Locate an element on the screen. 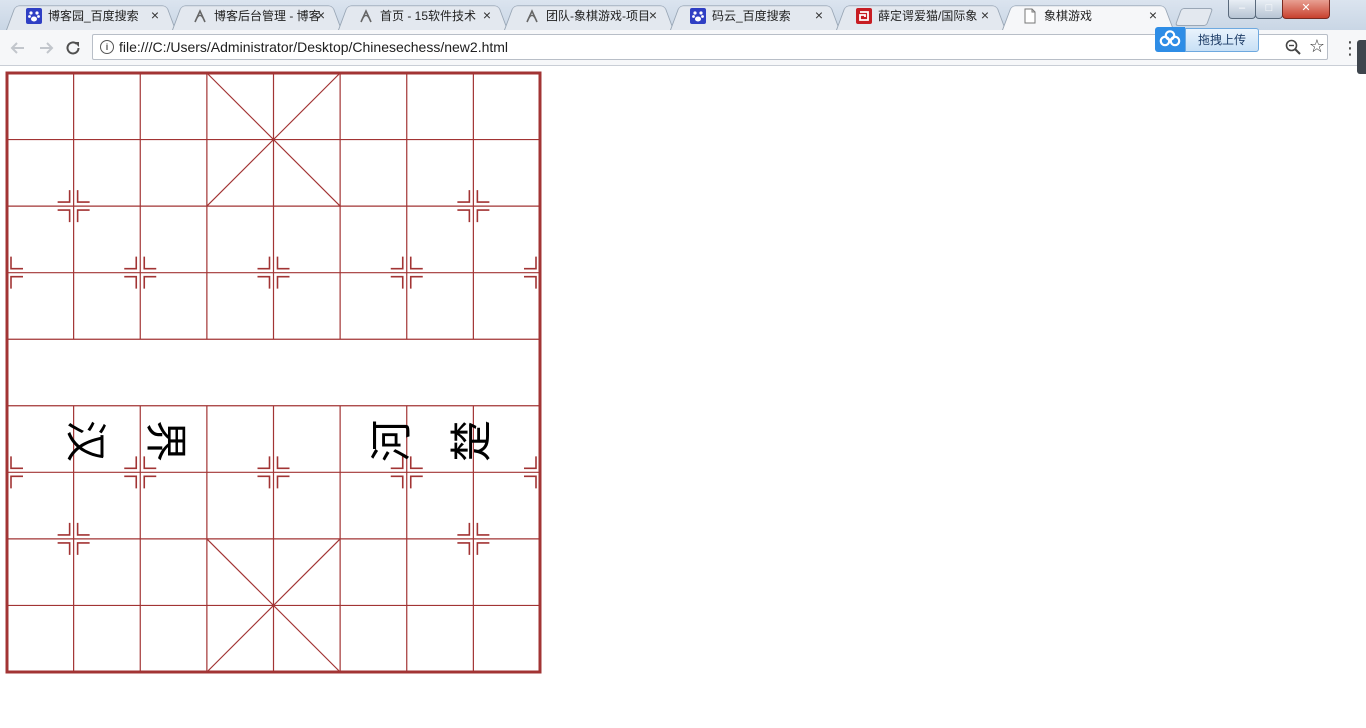 The width and height of the screenshot is (1366, 728). forward-arrow-icon is located at coordinates (47, 48).